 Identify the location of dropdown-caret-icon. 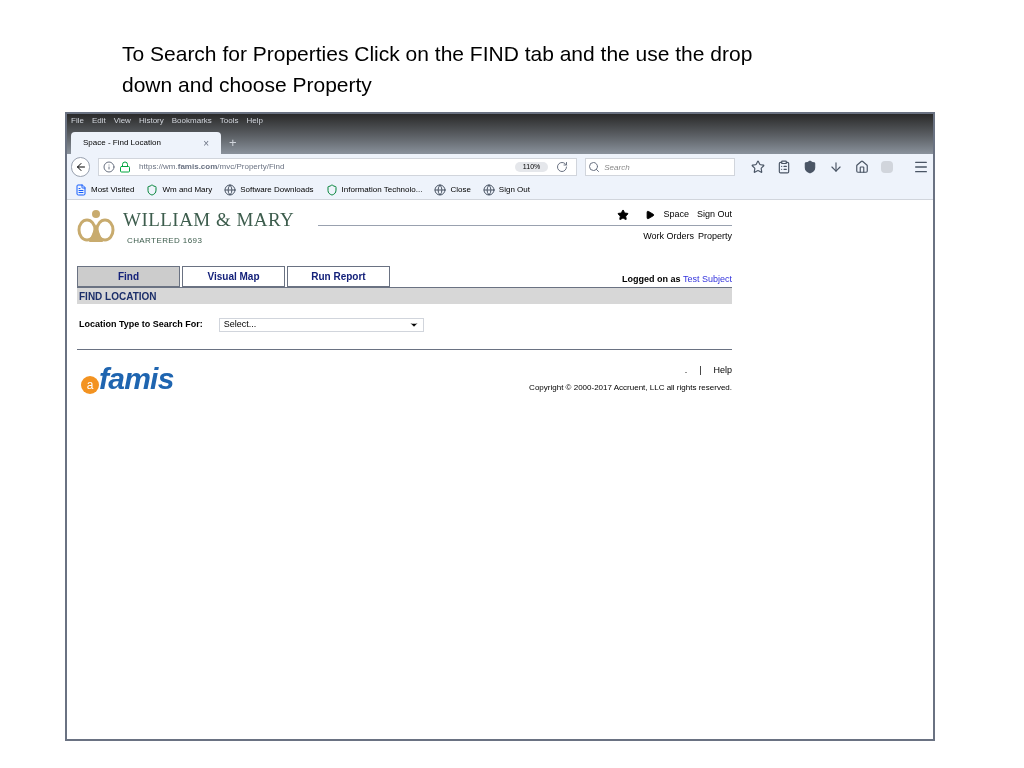
(413, 325).